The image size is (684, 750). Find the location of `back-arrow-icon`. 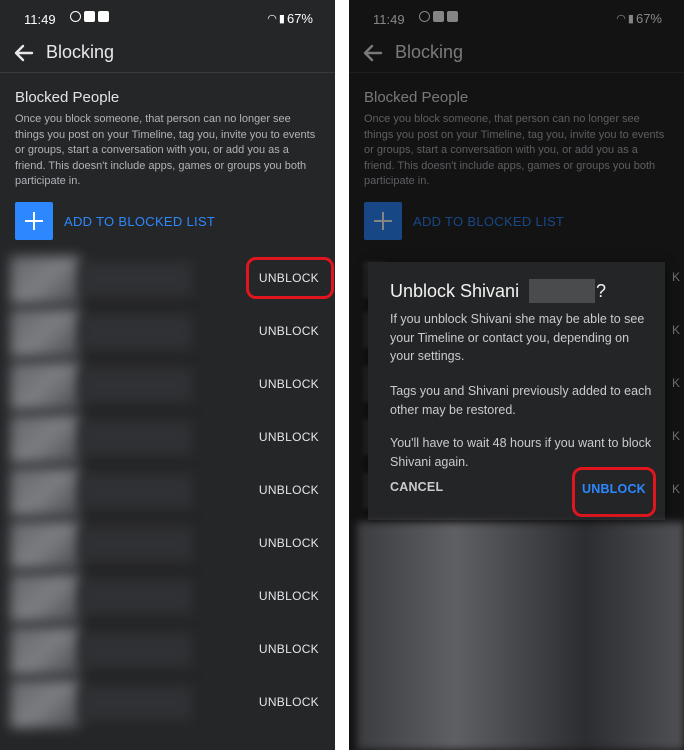

back-arrow-icon is located at coordinates (24, 53).